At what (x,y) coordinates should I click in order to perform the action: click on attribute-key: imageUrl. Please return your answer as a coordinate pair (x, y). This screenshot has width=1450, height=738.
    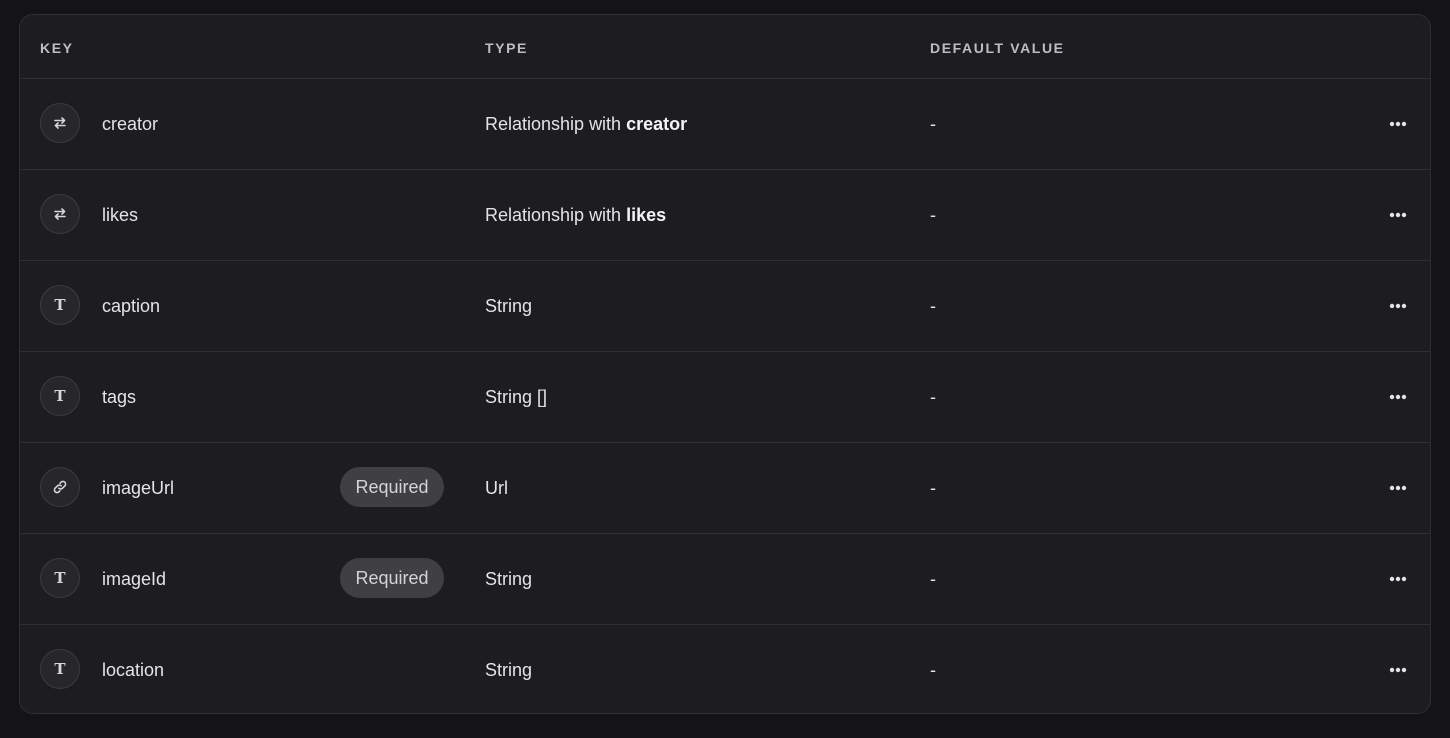
    Looking at the image, I should click on (138, 488).